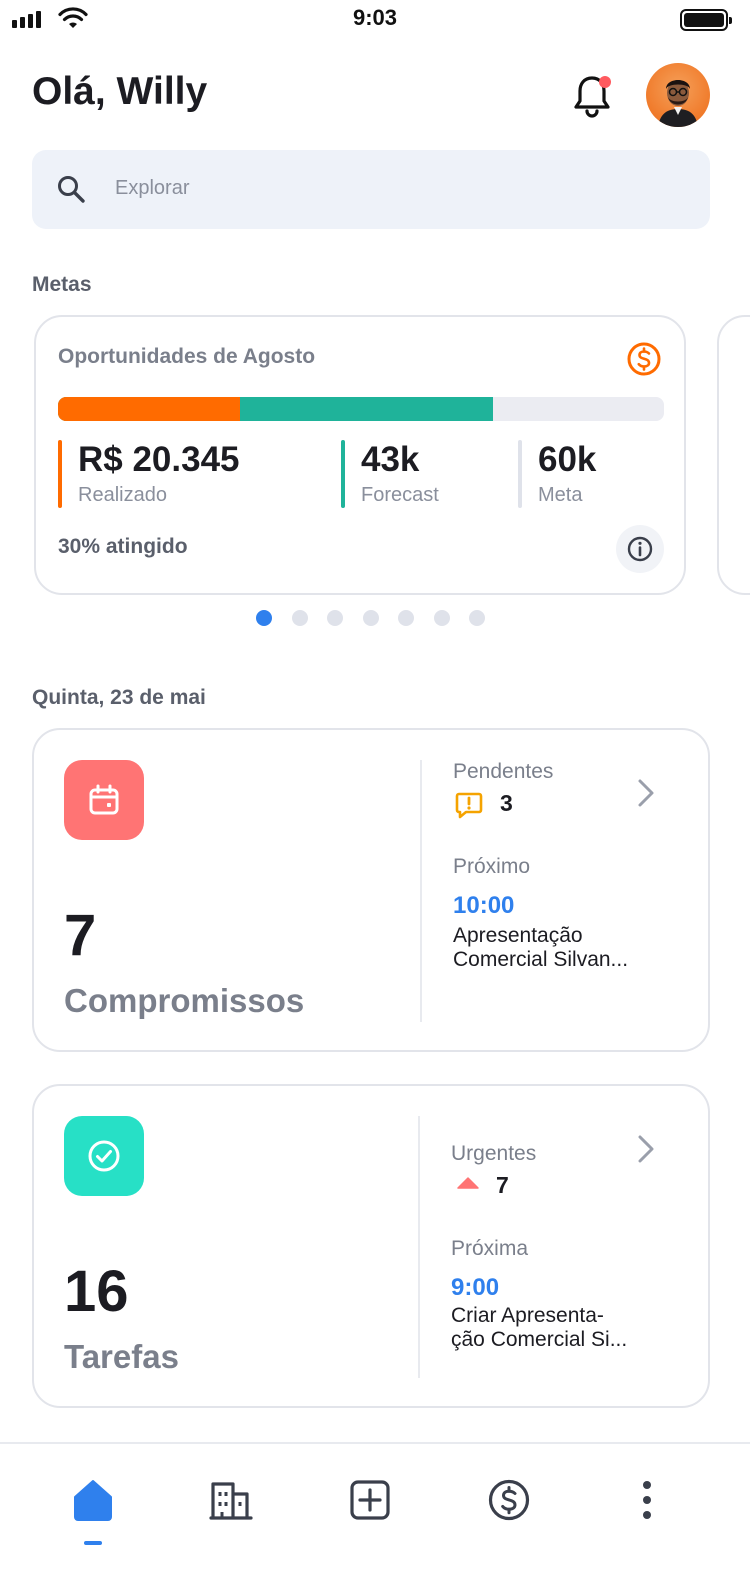 The height and width of the screenshot is (1586, 750). I want to click on bottom-tab-bar, so click(375, 1514).